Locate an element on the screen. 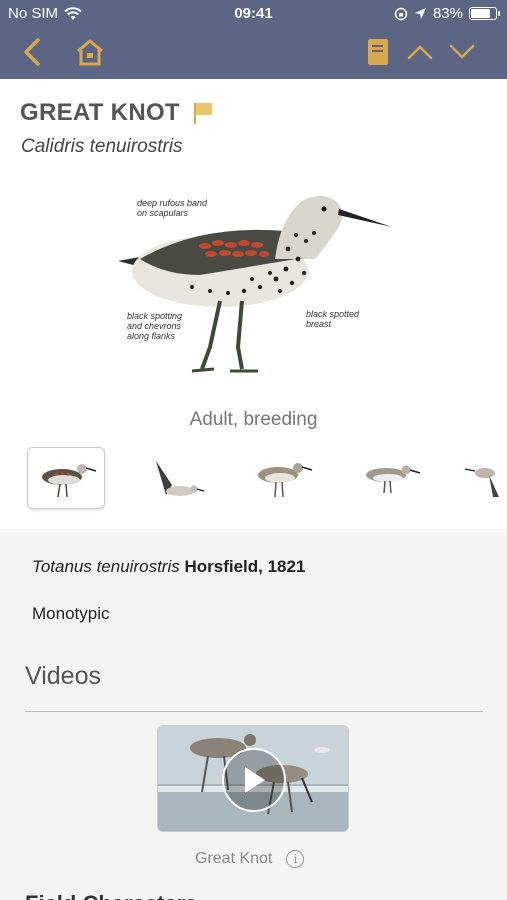  field-characters-heading: Field Characters is located at coordinates (111, 895).